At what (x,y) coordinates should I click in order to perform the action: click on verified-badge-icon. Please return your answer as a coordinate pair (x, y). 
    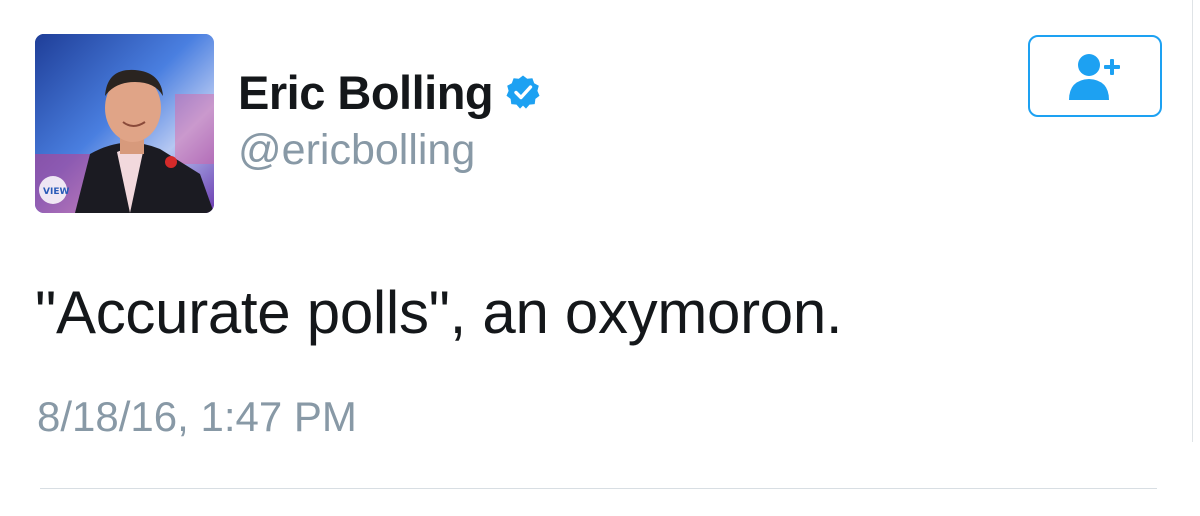
    Looking at the image, I should click on (523, 92).